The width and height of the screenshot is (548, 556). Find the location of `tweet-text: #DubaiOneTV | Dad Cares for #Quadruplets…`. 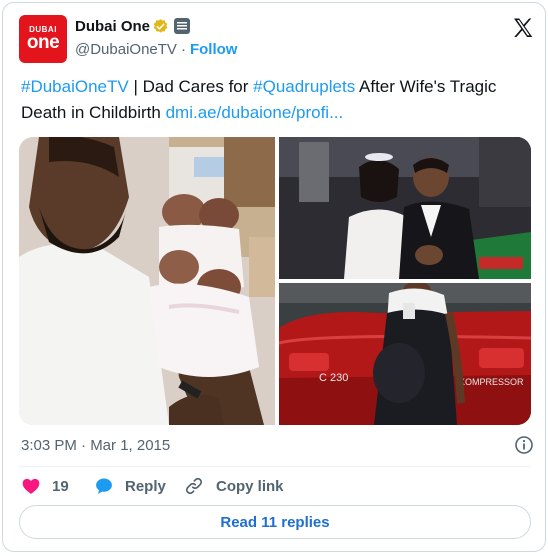

tweet-text: #DubaiOneTV | Dad Cares for #Quadruplets… is located at coordinates (276, 100).